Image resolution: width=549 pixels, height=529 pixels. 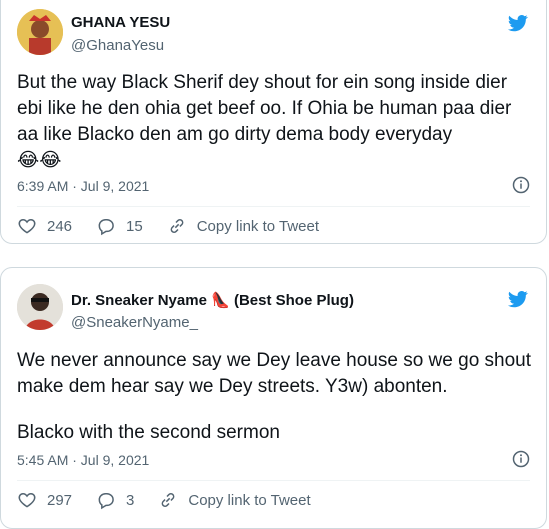 I want to click on timestamp-link: 5:45 AM · Jul 9, 2021, so click(x=83, y=460).